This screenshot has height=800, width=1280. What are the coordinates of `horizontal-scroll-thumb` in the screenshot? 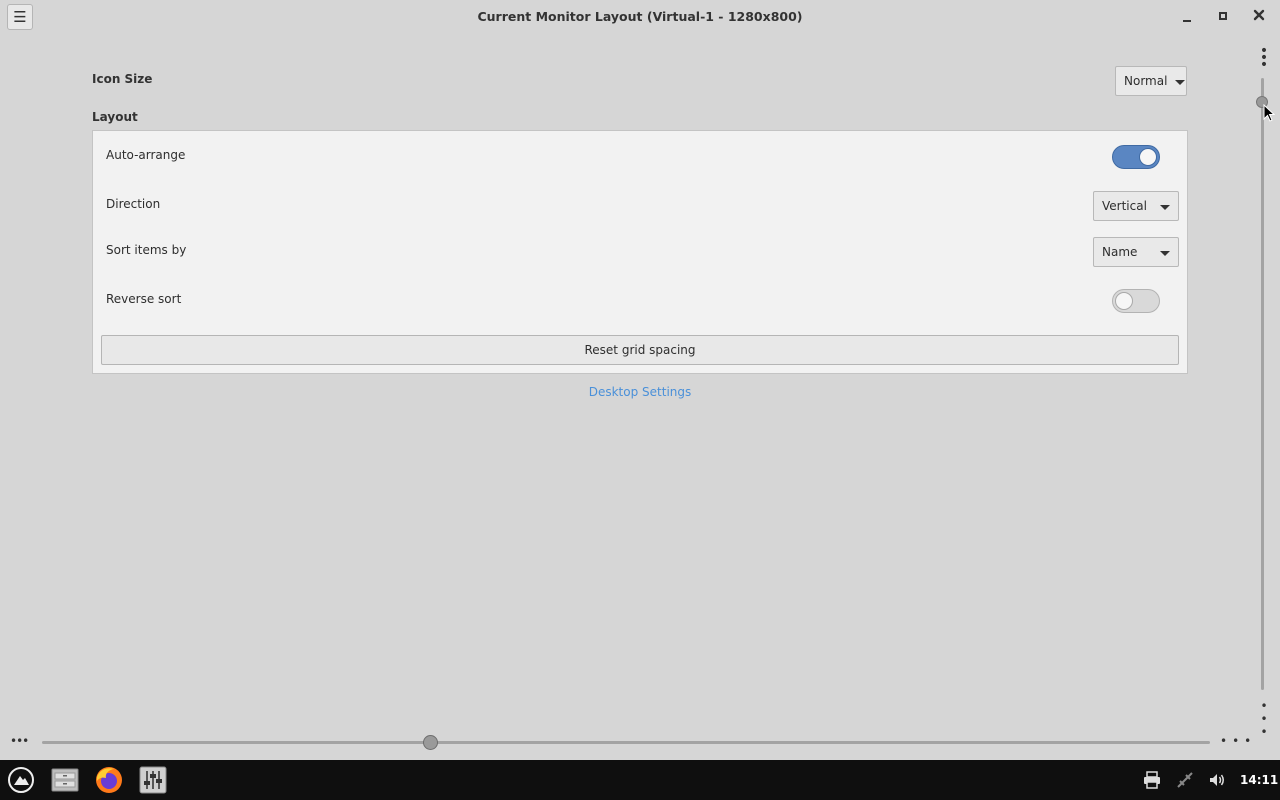 It's located at (430, 742).